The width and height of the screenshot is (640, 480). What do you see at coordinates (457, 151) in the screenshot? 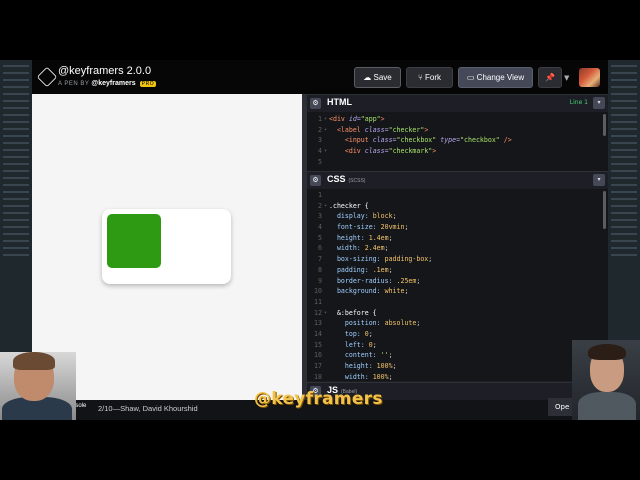
I see `code-line: 4 ▾ <div class="checkmark">` at bounding box center [457, 151].